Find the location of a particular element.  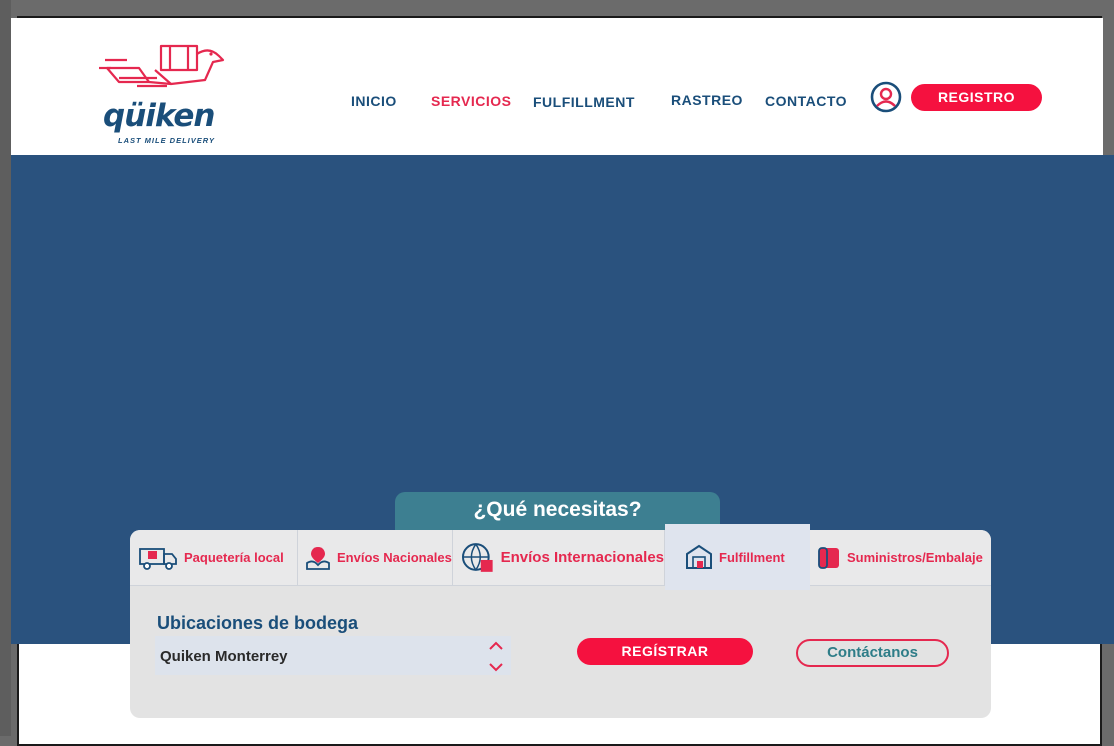

warehouse-select: Quiken Monterrey is located at coordinates (333, 655).